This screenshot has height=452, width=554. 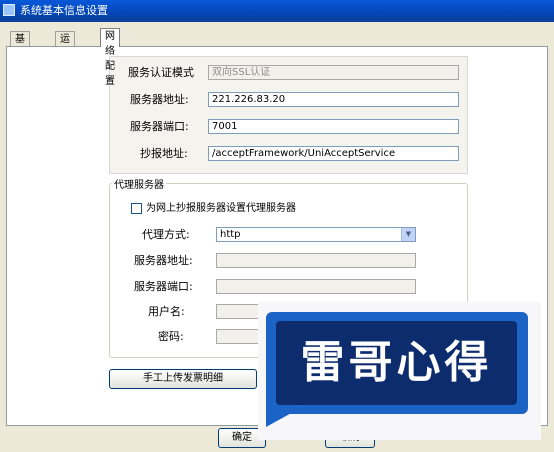 What do you see at coordinates (136, 208) in the screenshot?
I see `use-proxy-checkbox` at bounding box center [136, 208].